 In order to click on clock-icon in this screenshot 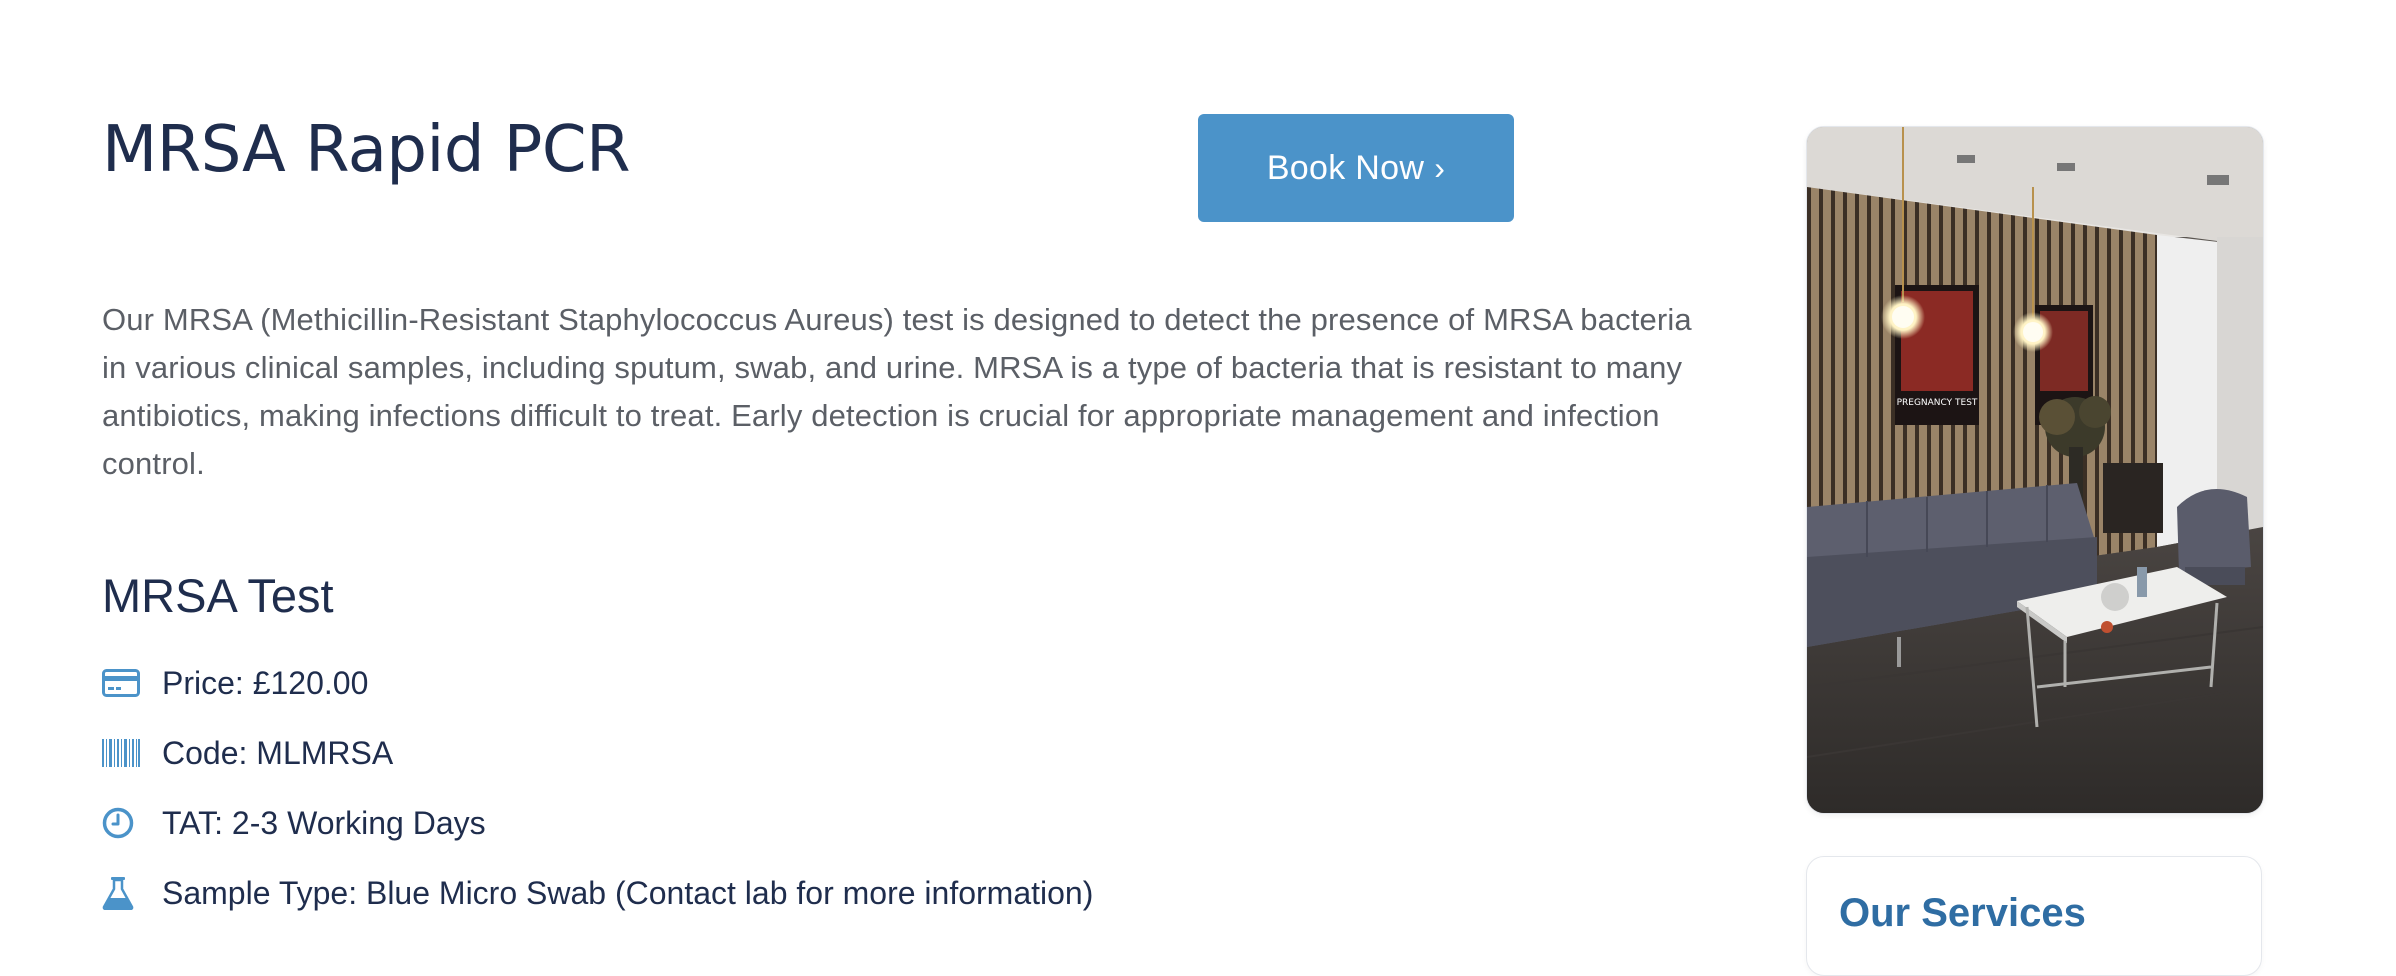, I will do `click(132, 823)`.